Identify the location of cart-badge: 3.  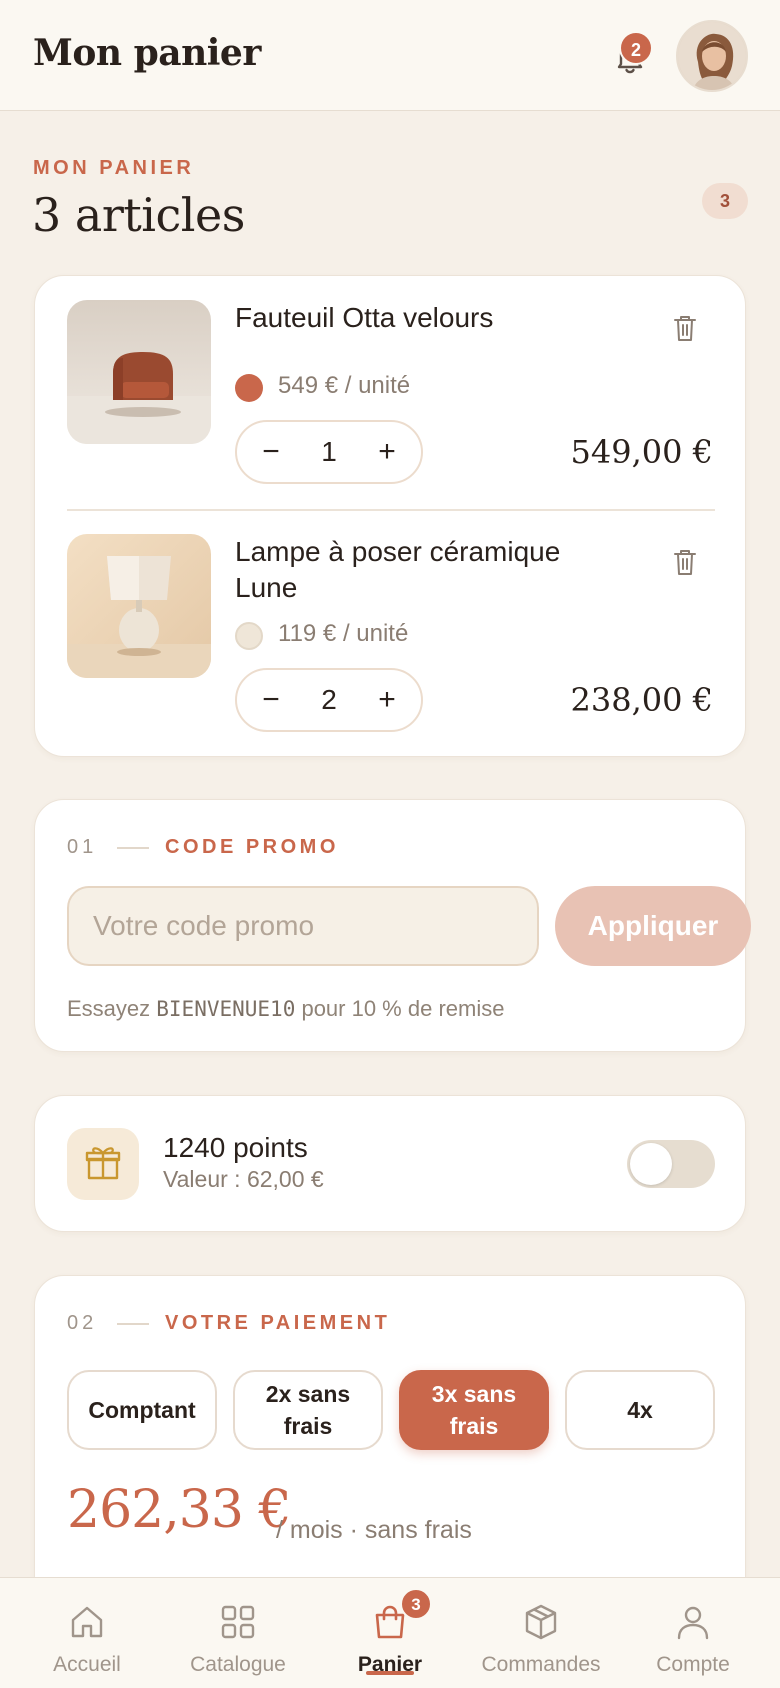
(416, 1604).